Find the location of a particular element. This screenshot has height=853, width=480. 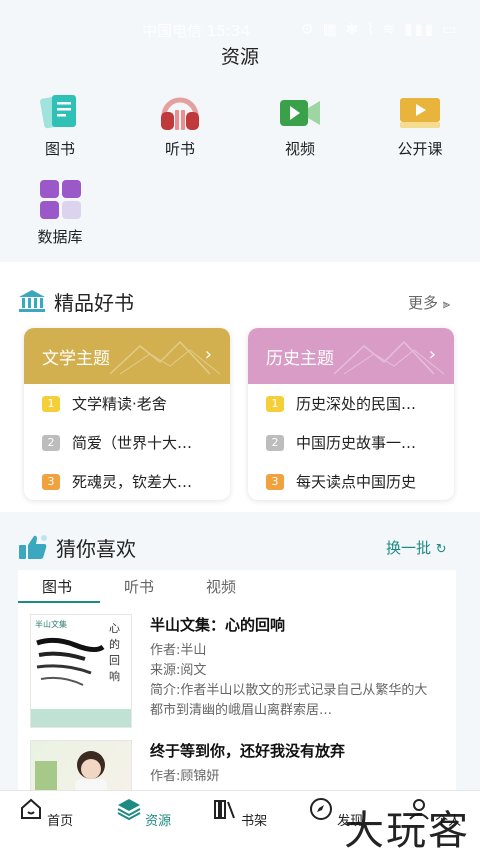

topic-book-row: 1 文学精读·老舍 is located at coordinates (127, 403).